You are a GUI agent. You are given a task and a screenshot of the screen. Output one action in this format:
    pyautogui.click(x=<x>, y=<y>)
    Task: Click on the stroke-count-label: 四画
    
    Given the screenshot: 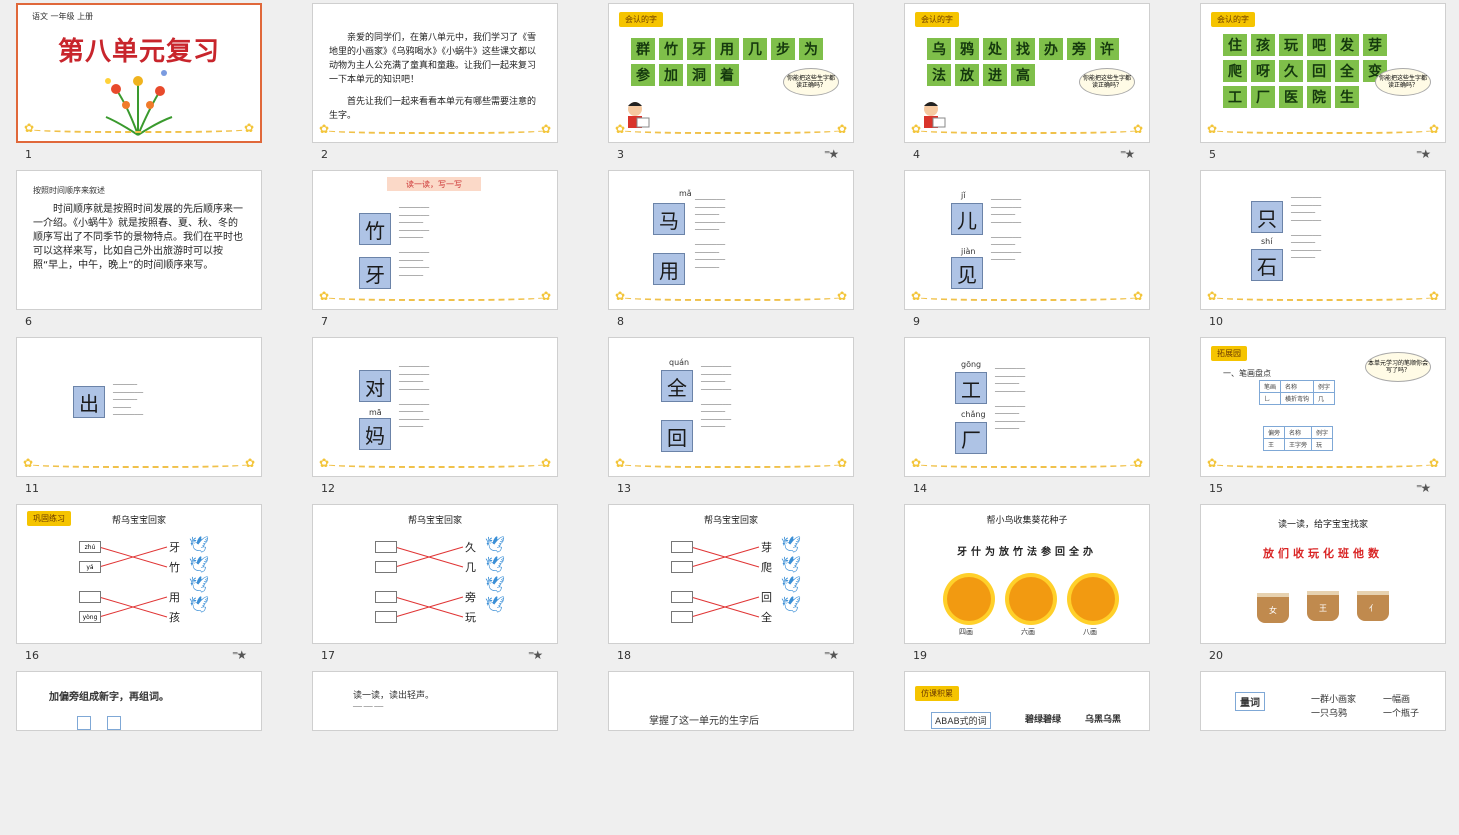 What is the action you would take?
    pyautogui.click(x=966, y=632)
    